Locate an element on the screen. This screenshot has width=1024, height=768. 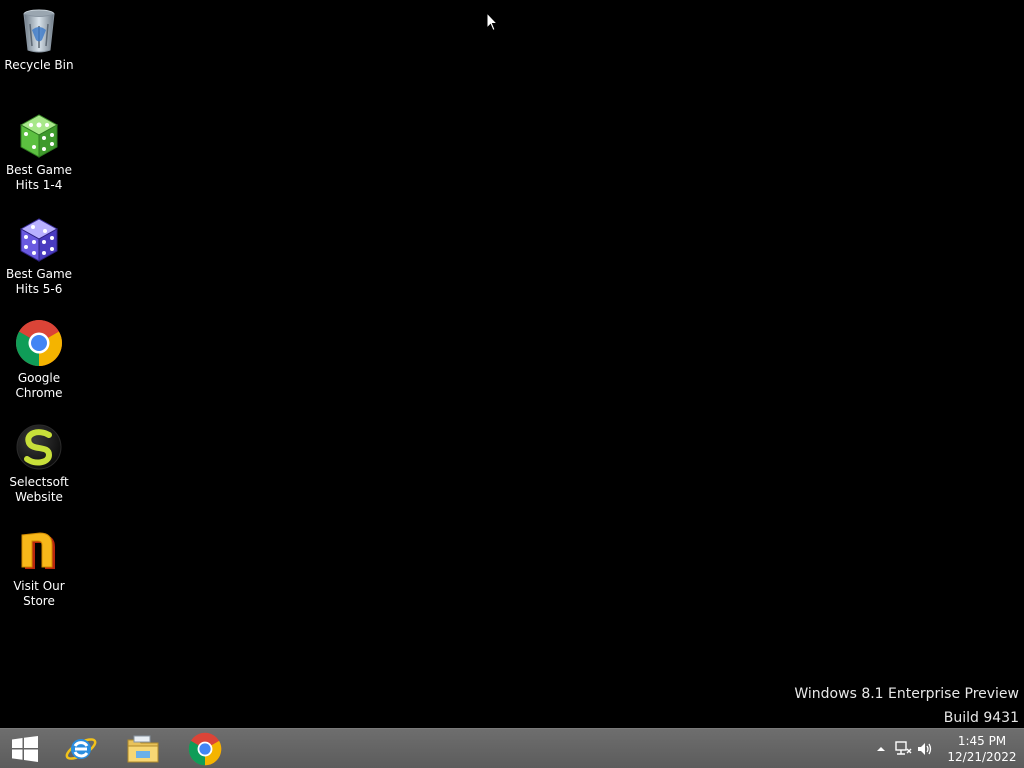
desktop-icon-selectsoft-website: Selectsoft Website is located at coordinates (39, 464).